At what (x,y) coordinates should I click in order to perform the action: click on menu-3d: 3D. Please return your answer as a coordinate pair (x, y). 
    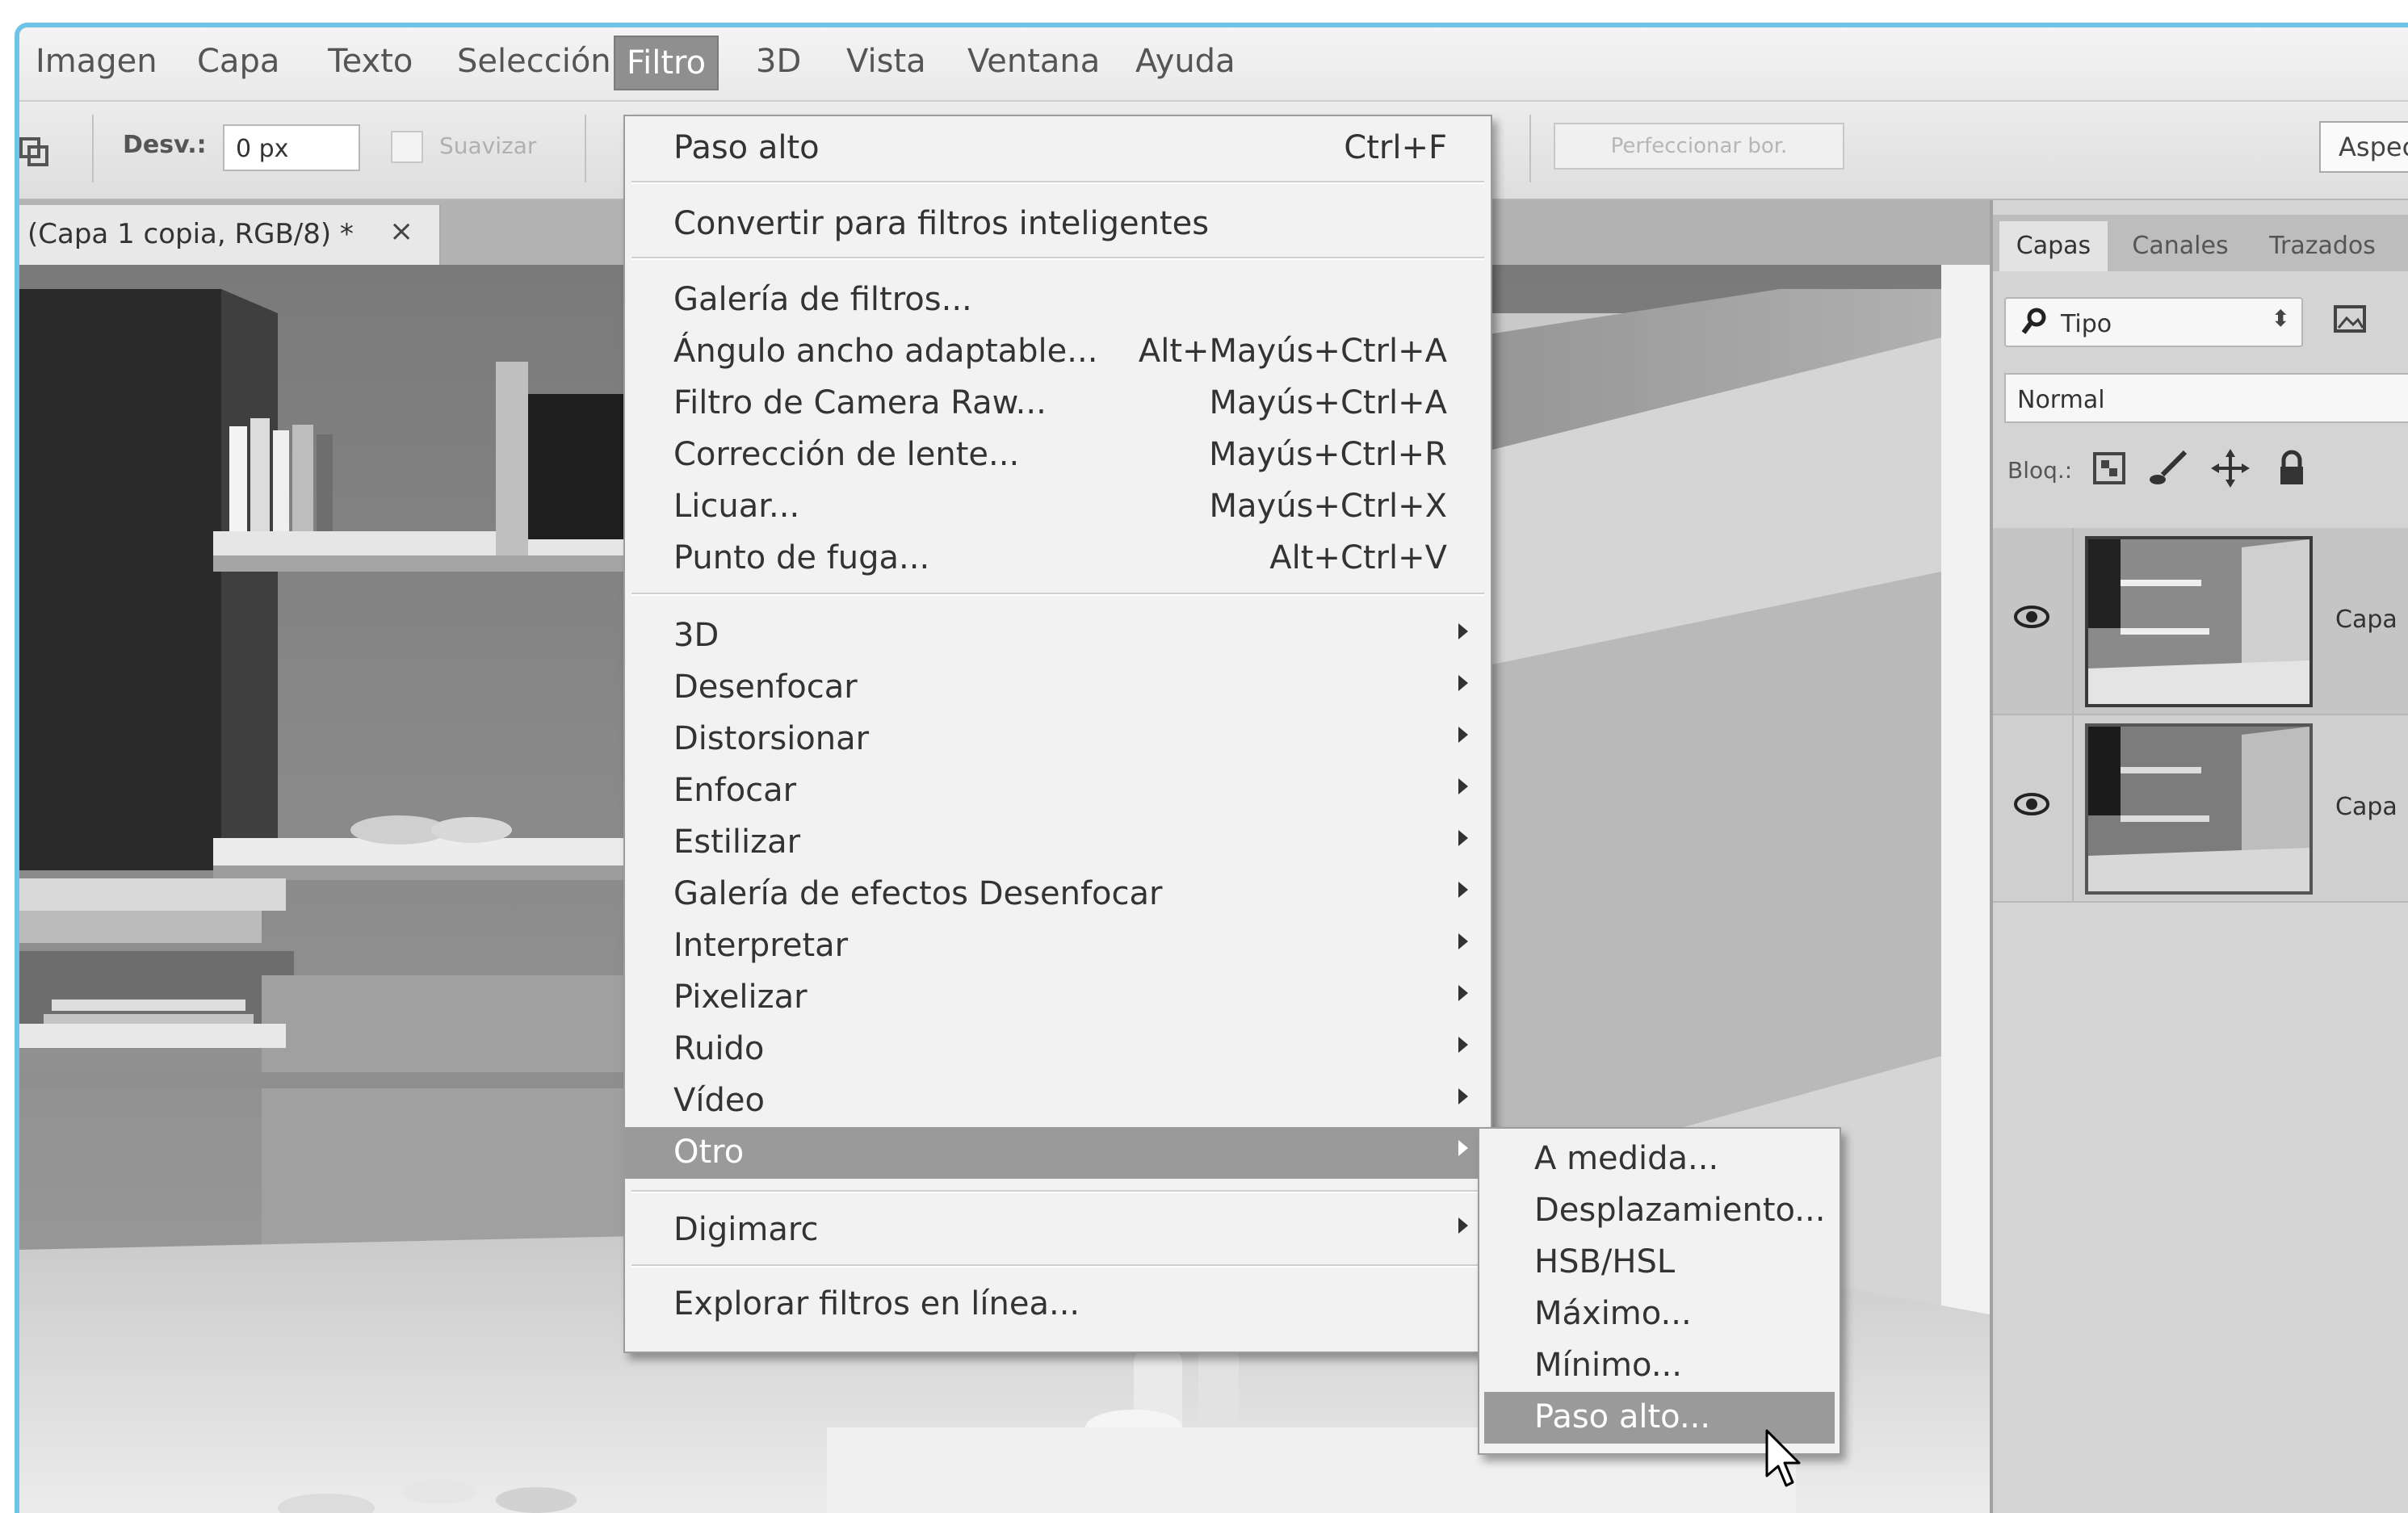
    Looking at the image, I should click on (778, 62).